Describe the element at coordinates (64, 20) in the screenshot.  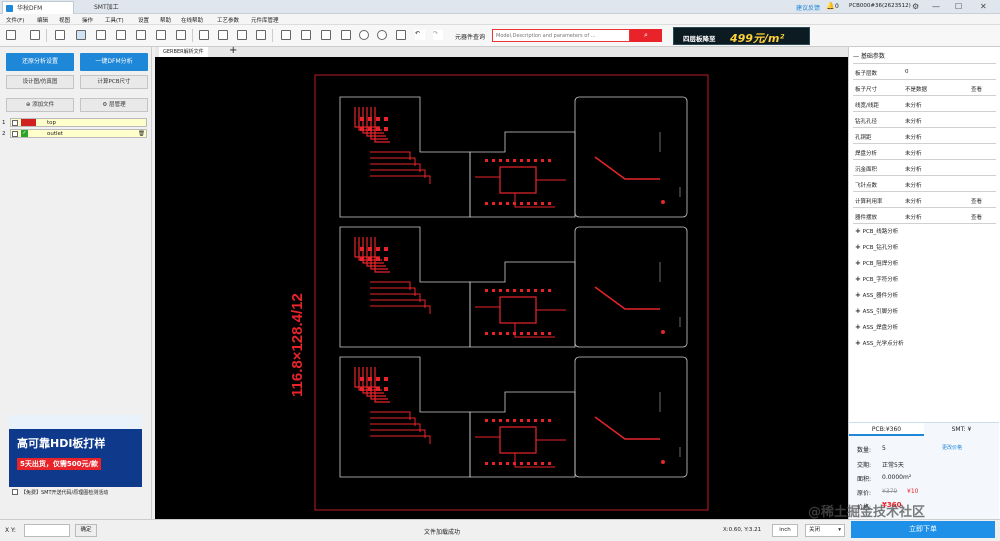
I see `menu-view: 视图` at that location.